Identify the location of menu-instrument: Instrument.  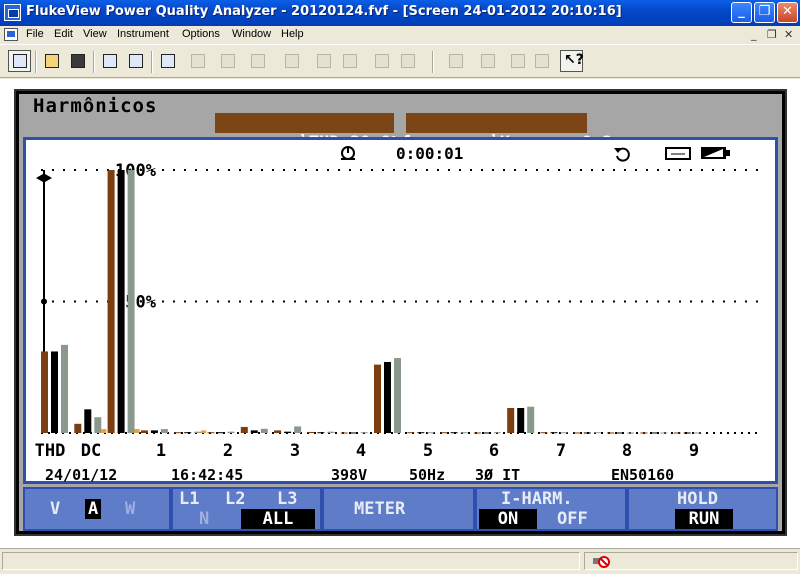
(143, 34).